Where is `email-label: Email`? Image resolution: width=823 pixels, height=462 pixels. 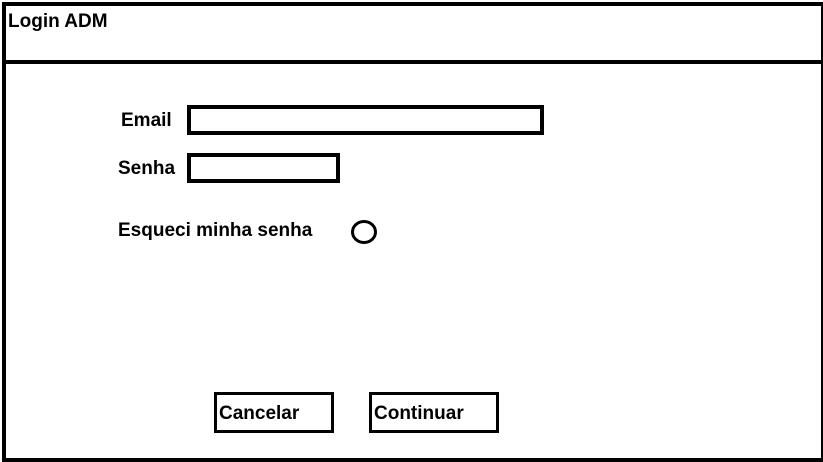
email-label: Email is located at coordinates (146, 120).